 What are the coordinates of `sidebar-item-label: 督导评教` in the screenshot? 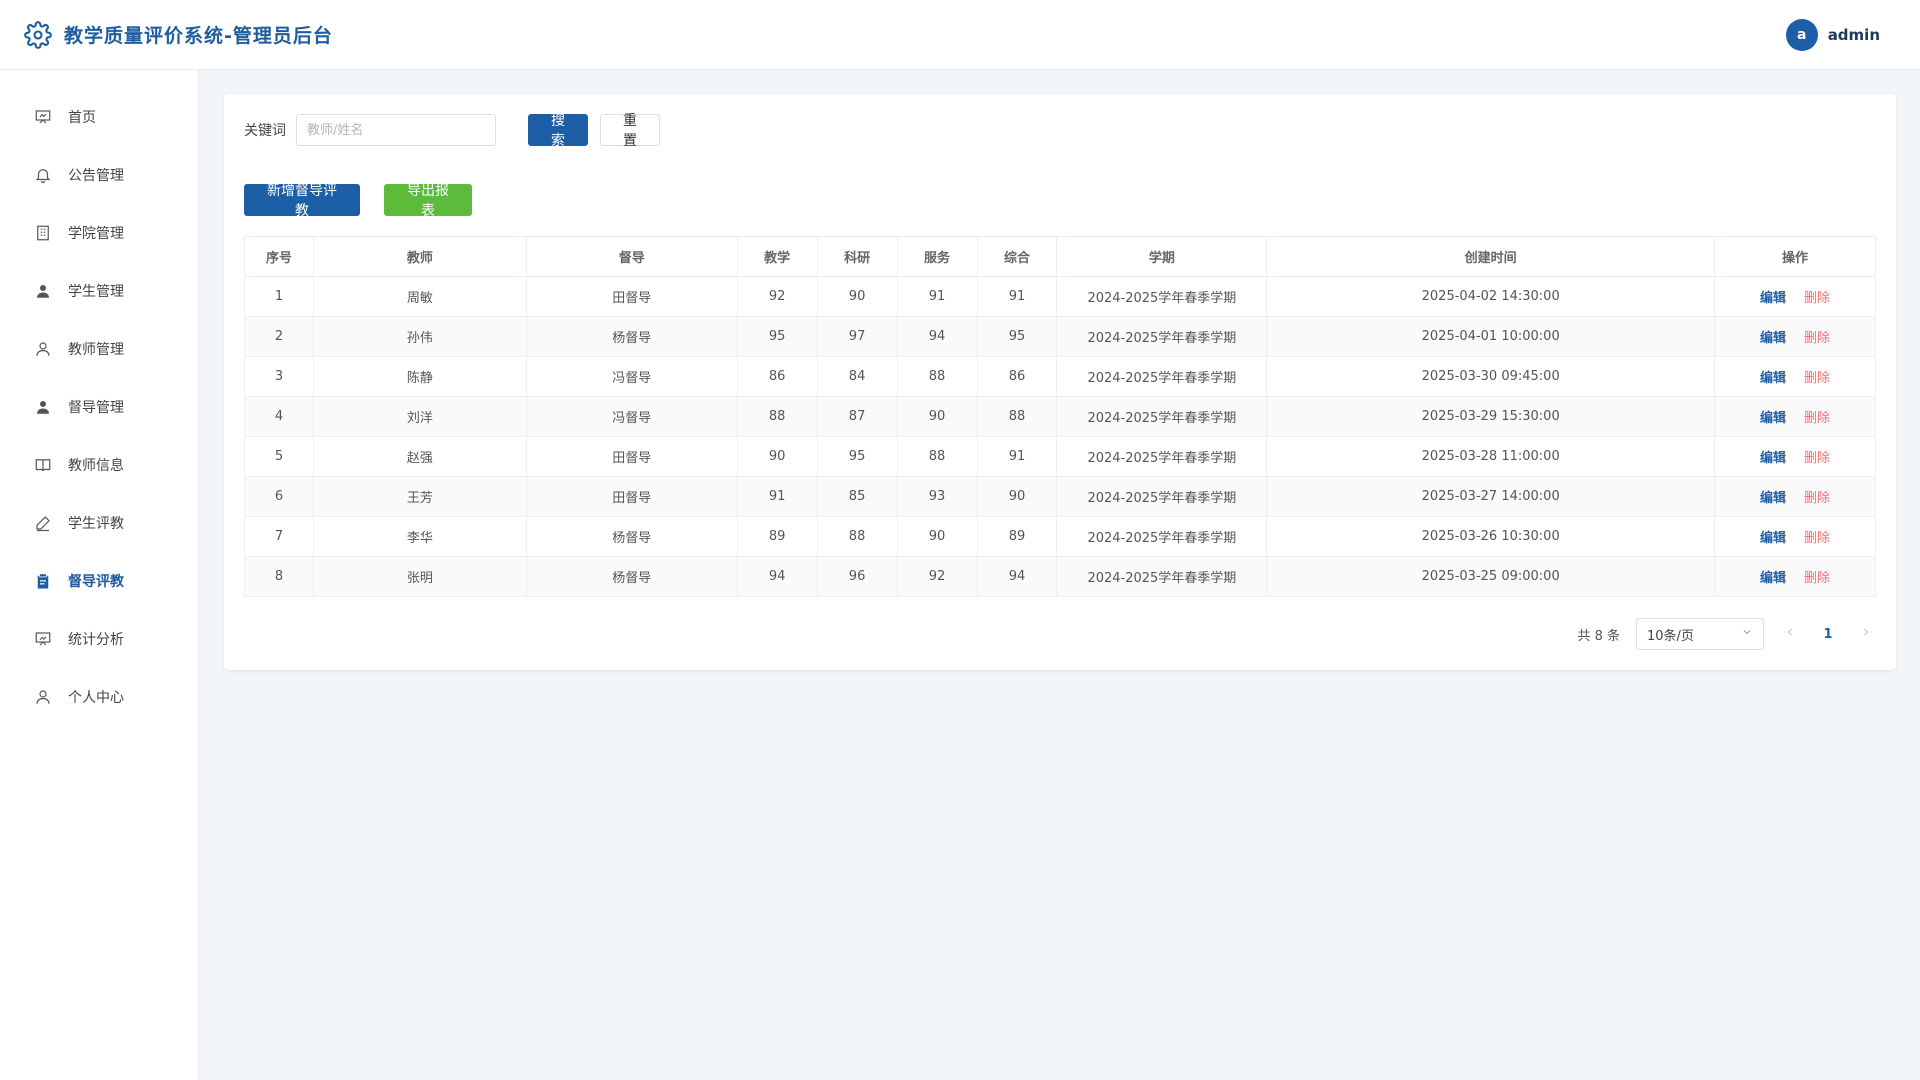 It's located at (96, 582).